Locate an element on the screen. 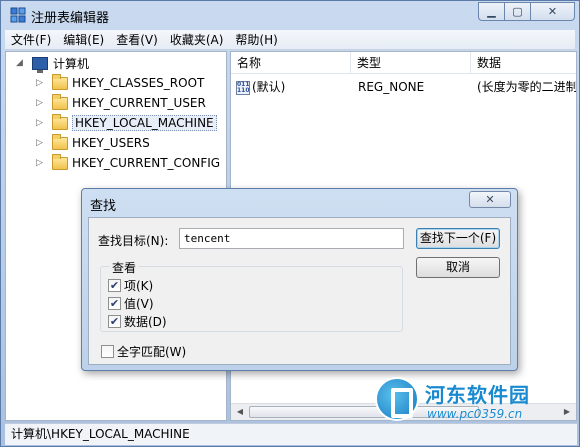 Image resolution: width=580 pixels, height=447 pixels. collapse-icon: ◢ is located at coordinates (21, 63).